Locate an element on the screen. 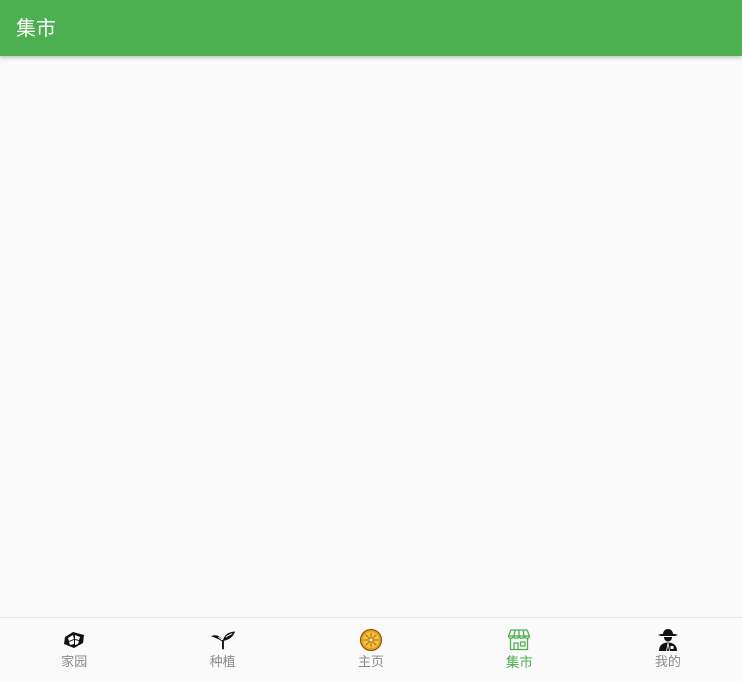 The height and width of the screenshot is (681, 742). nav-label-main: 主页 is located at coordinates (371, 662).